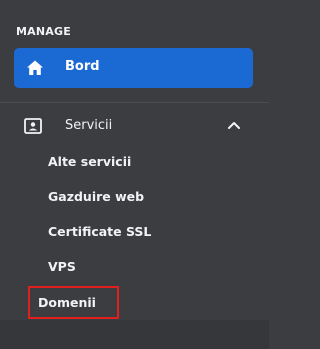  I want to click on submenu-item-domenii: Domenii, so click(73, 302).